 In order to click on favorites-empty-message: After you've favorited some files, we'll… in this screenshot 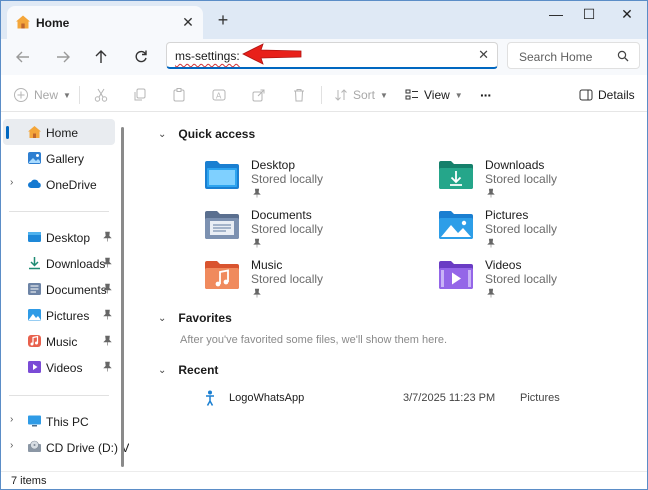, I will do `click(314, 340)`.